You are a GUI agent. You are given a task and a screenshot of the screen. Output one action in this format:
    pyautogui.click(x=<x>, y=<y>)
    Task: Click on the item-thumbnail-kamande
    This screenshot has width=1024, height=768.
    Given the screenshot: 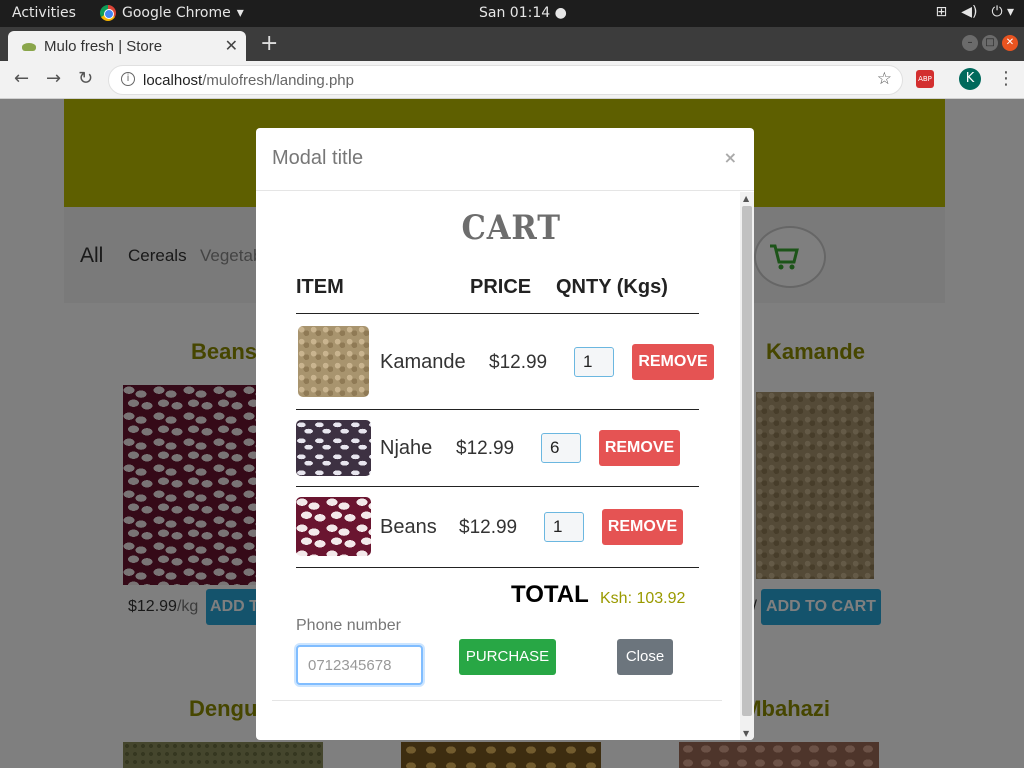 What is the action you would take?
    pyautogui.click(x=333, y=361)
    